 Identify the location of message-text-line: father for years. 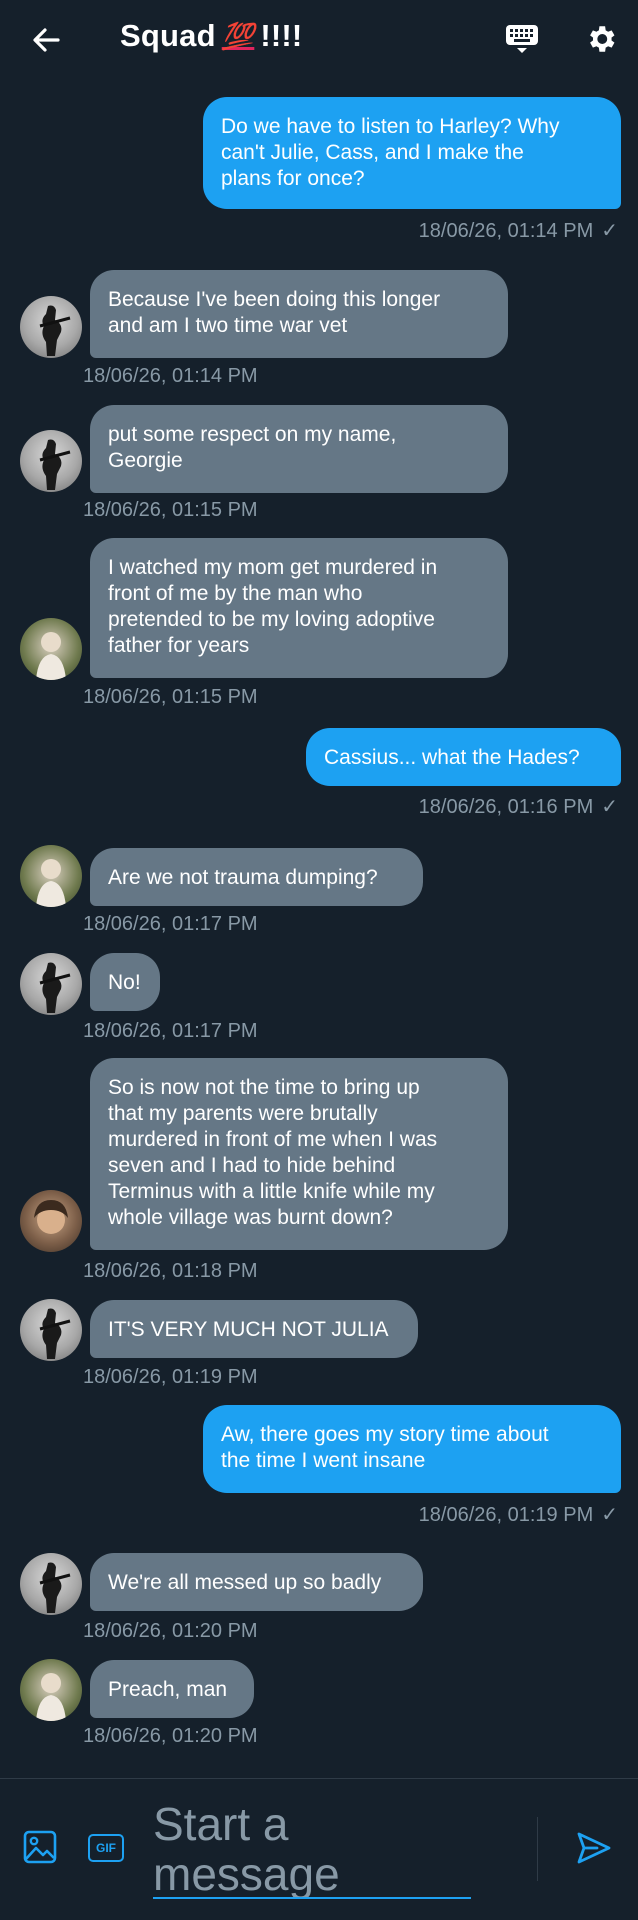
(179, 645).